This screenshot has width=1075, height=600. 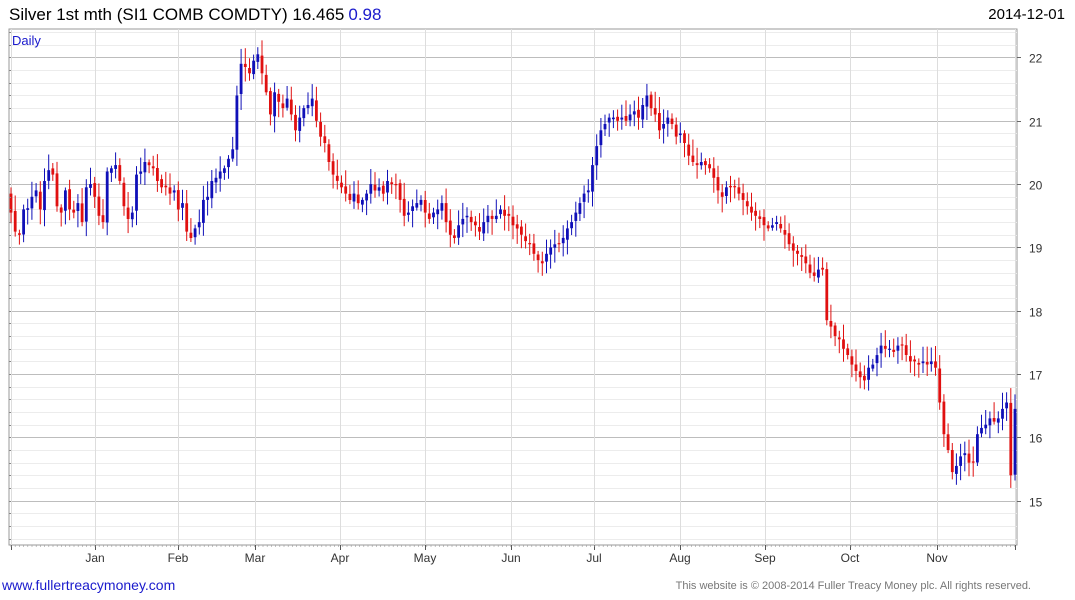 What do you see at coordinates (1036, 503) in the screenshot?
I see `y-tick-label: 15` at bounding box center [1036, 503].